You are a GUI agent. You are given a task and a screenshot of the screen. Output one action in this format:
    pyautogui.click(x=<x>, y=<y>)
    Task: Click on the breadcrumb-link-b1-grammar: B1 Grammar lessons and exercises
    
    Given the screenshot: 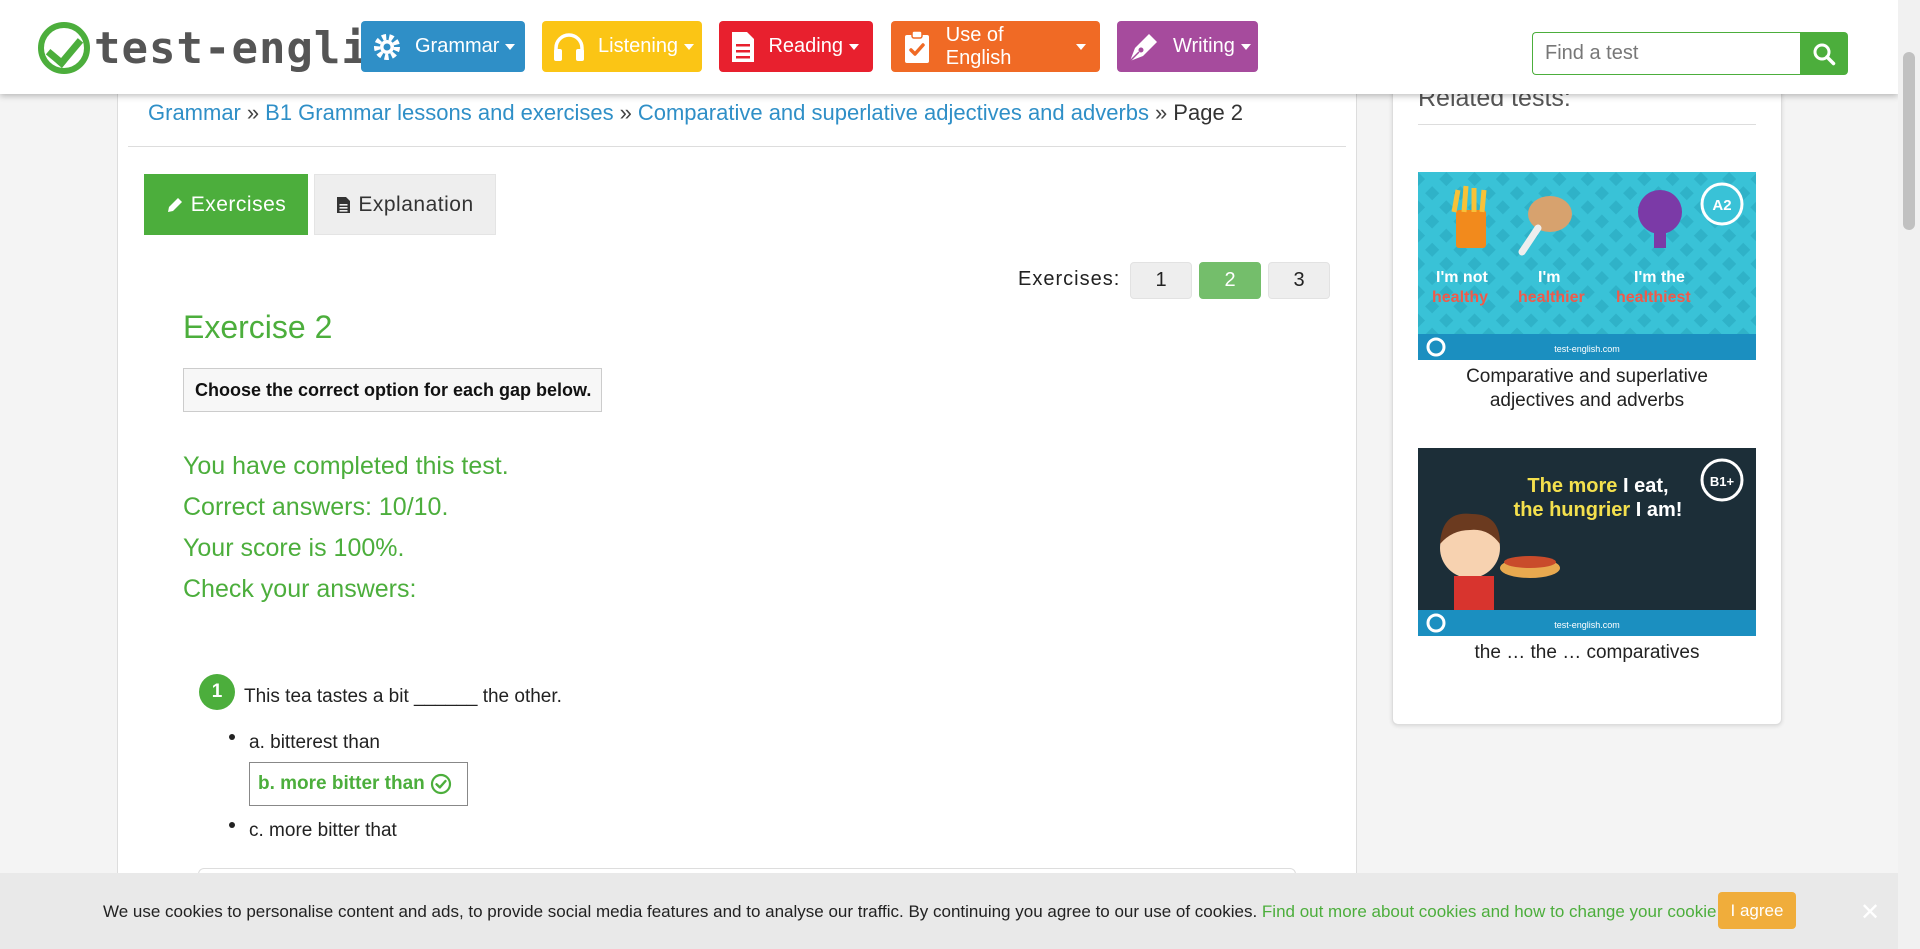 What is the action you would take?
    pyautogui.click(x=439, y=112)
    